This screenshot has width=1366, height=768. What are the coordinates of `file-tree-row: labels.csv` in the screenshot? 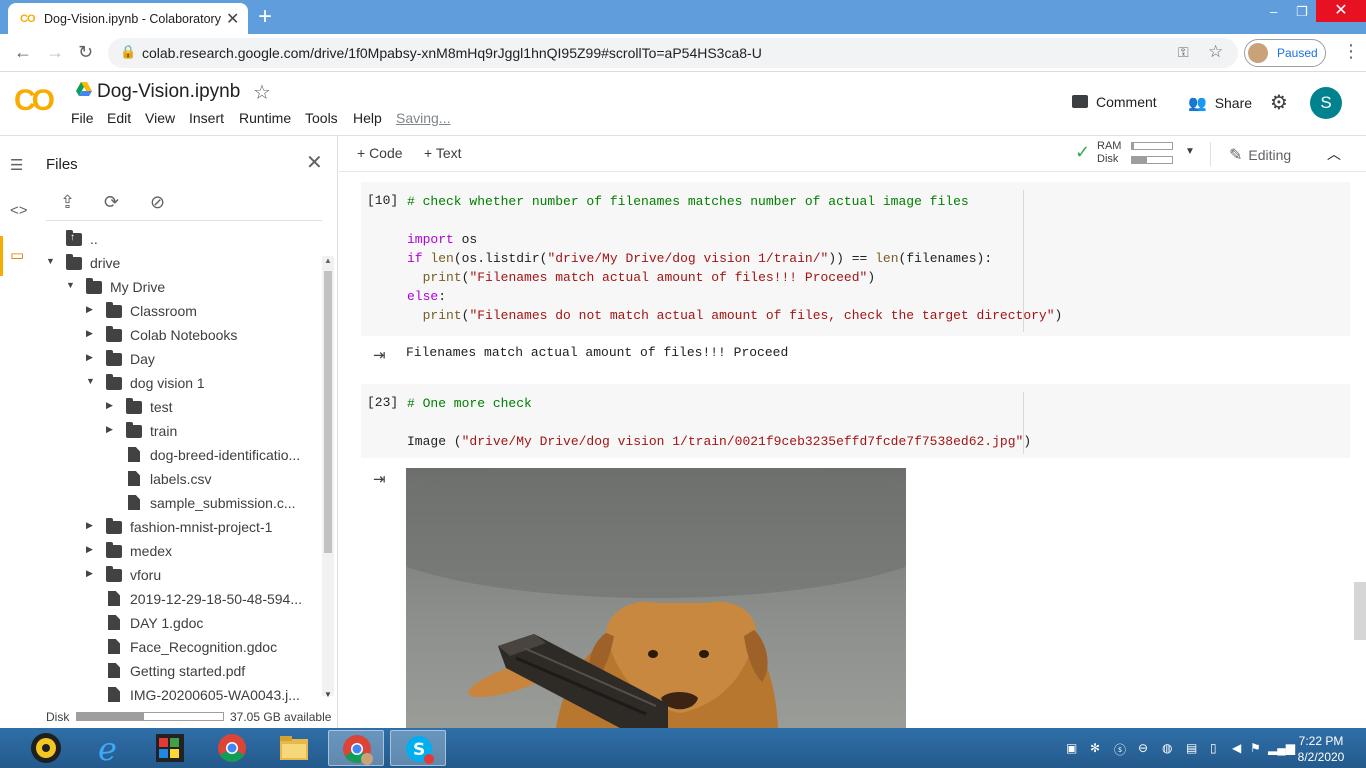 It's located at (178, 480).